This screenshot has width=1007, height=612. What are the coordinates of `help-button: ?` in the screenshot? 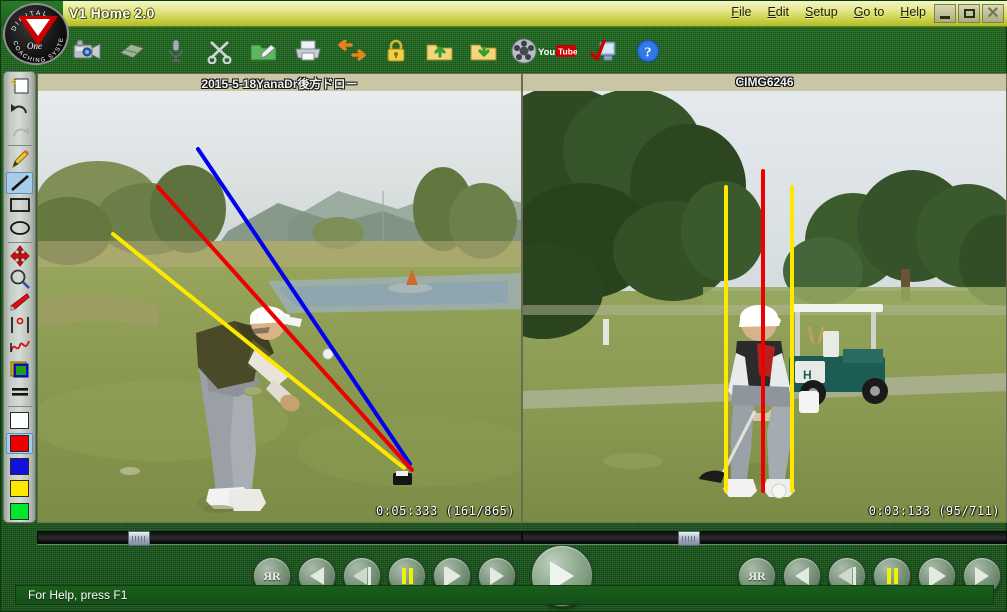 It's located at (648, 51).